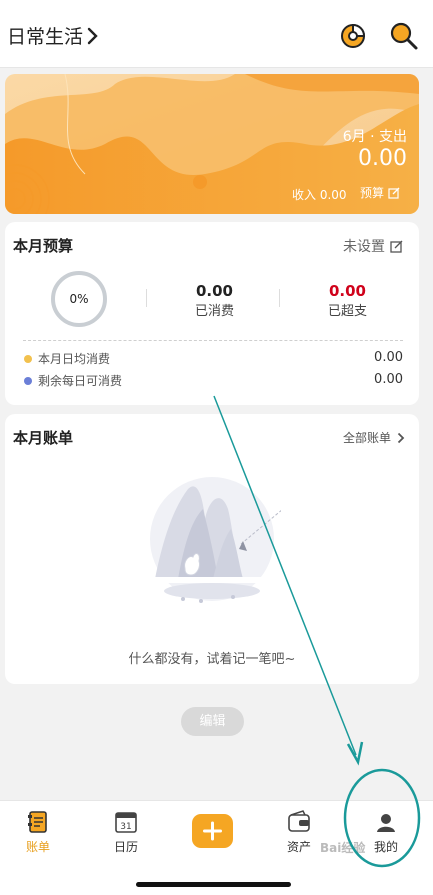 Image resolution: width=433 pixels, height=895 pixels. I want to click on book-selector: 日常生活, so click(53, 35).